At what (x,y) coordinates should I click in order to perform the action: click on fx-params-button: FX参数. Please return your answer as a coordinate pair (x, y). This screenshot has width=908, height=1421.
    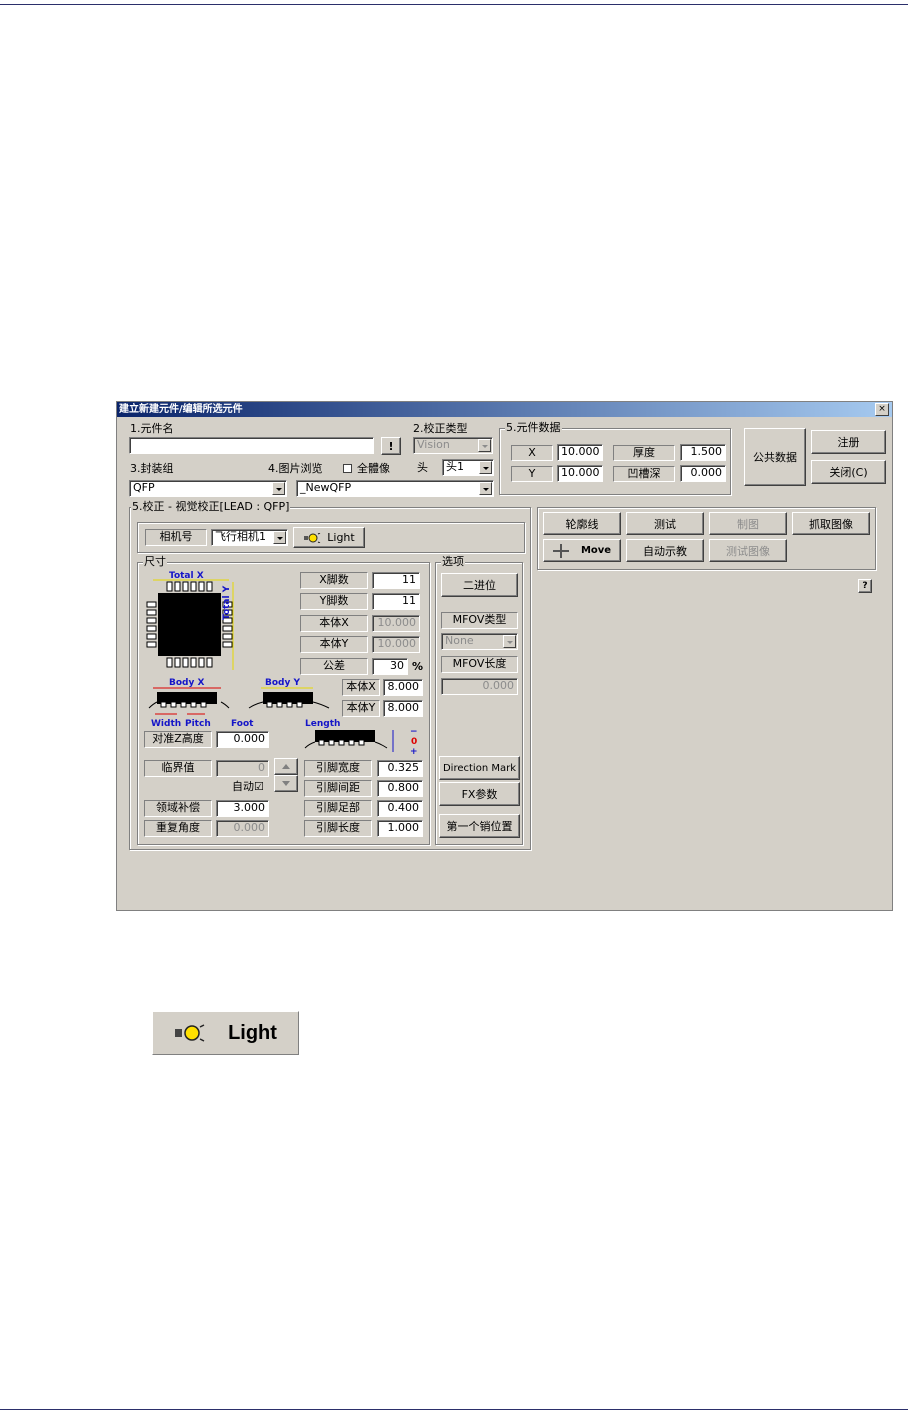
    Looking at the image, I should click on (479, 794).